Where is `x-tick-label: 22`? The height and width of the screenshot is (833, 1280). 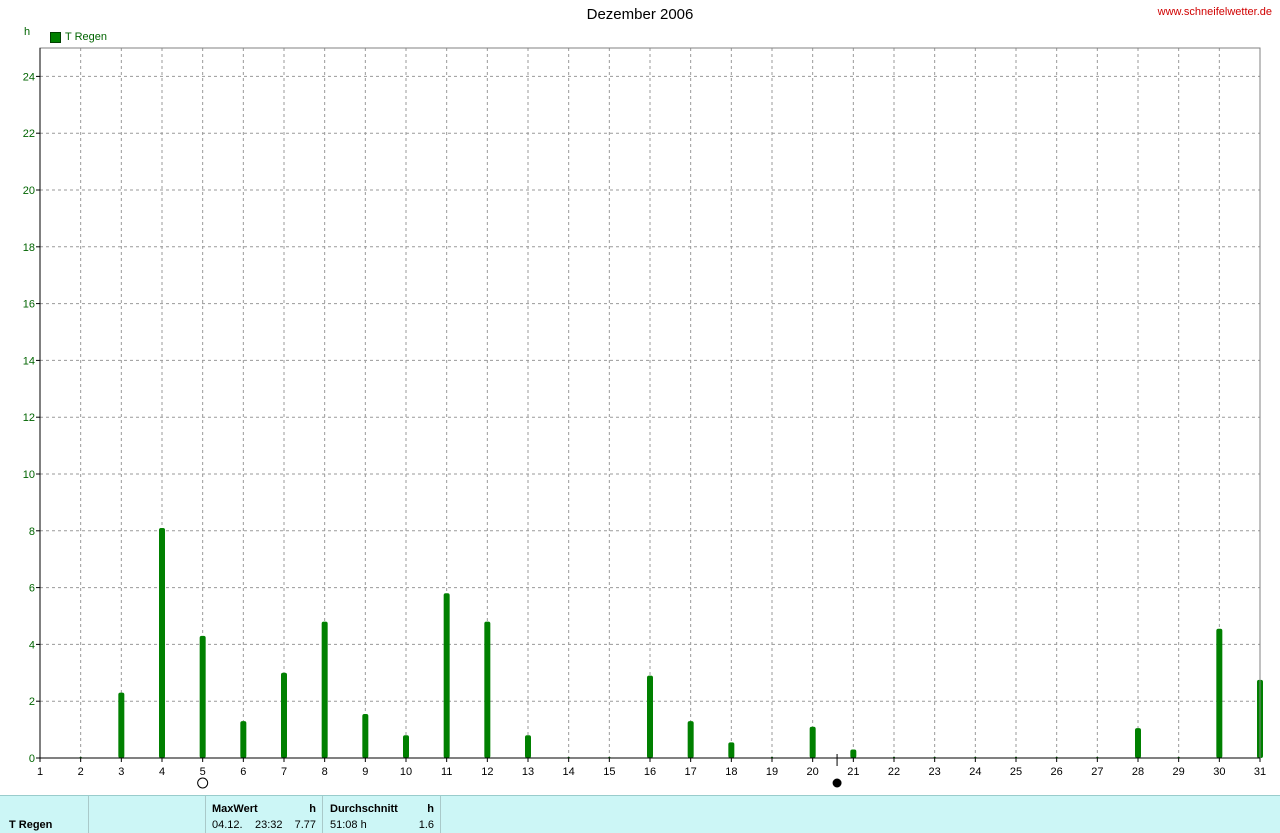
x-tick-label: 22 is located at coordinates (894, 772).